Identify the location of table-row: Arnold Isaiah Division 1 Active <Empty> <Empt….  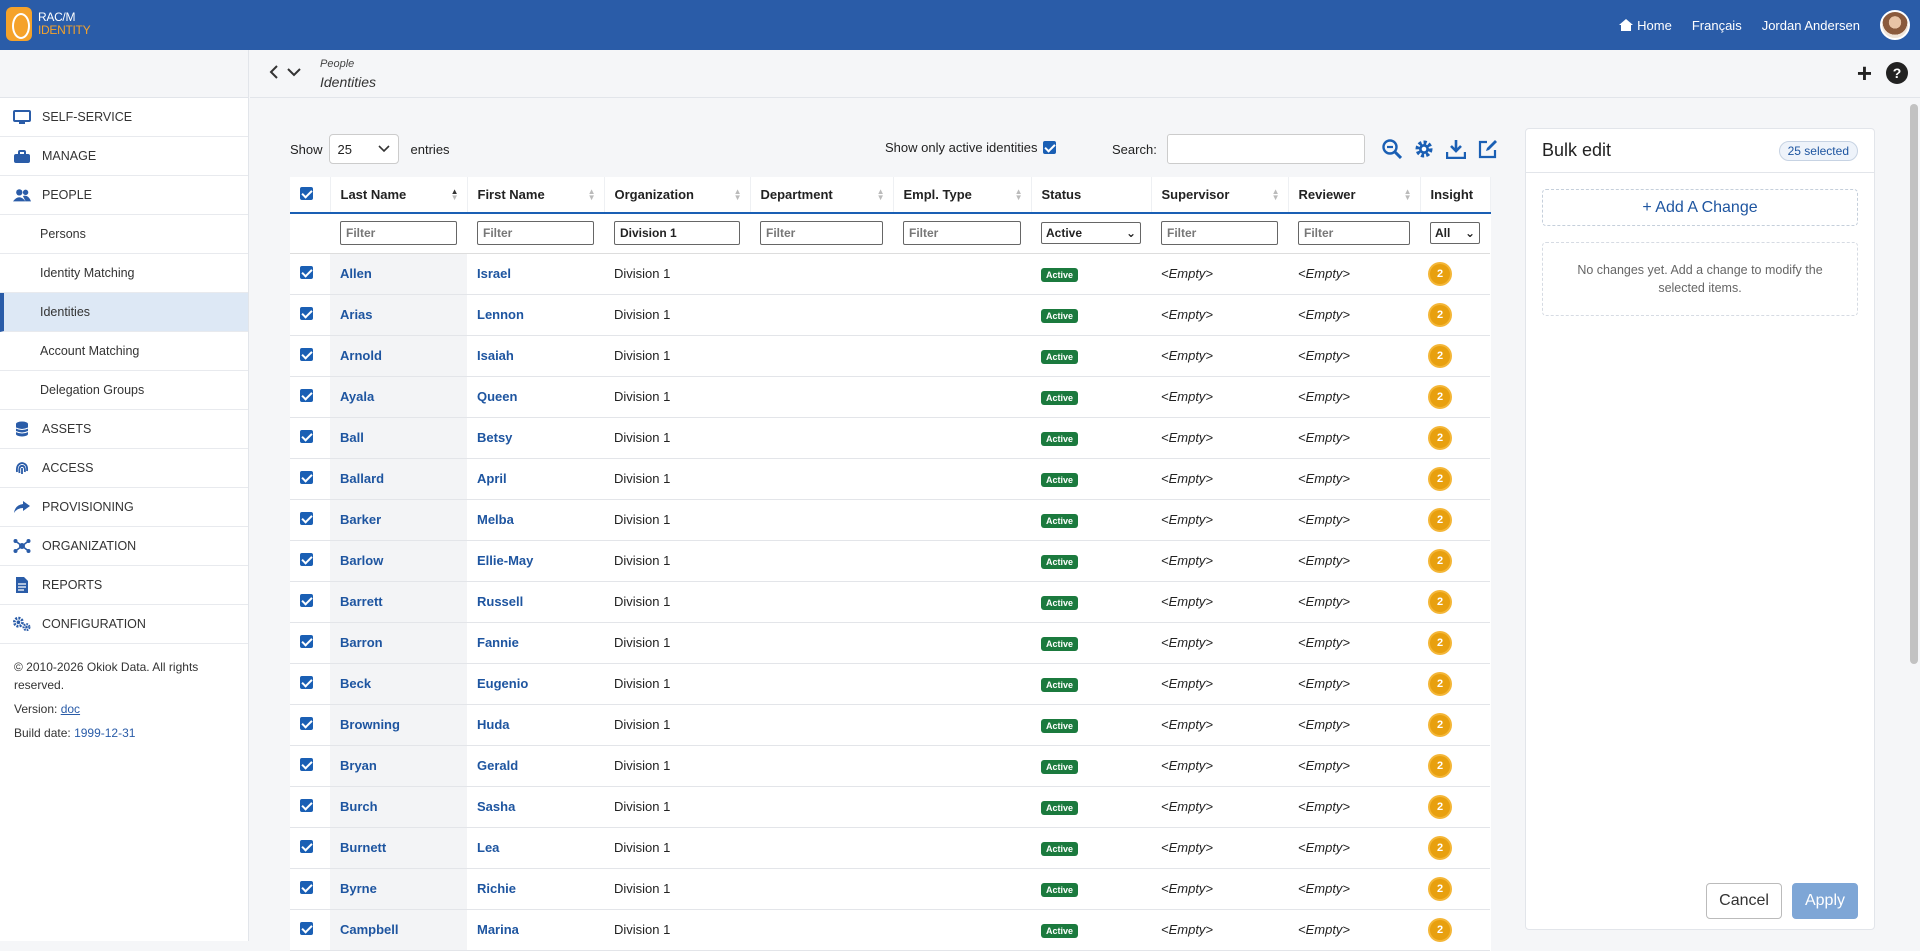
(890, 356).